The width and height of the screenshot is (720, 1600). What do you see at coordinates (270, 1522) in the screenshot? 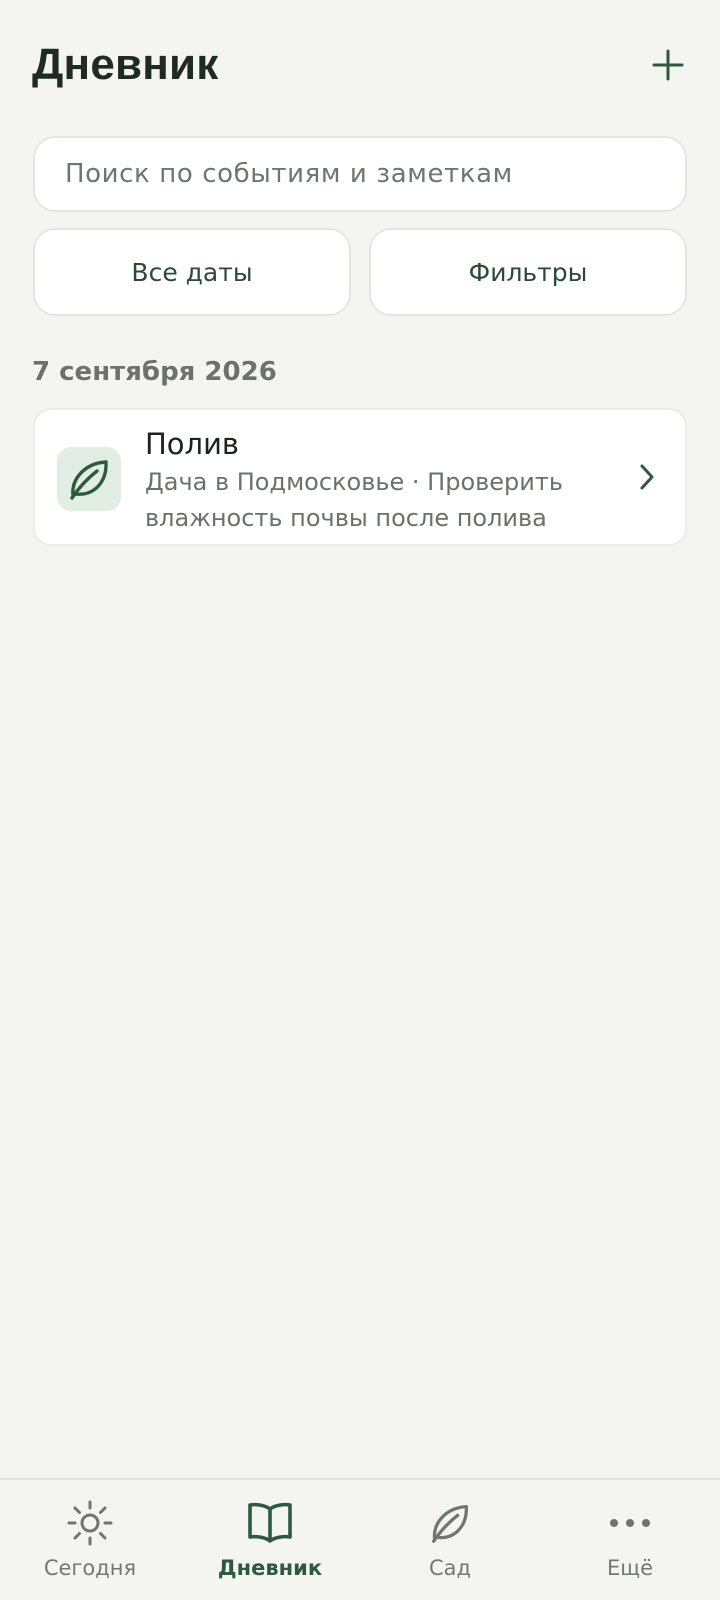
I see `book-icon` at bounding box center [270, 1522].